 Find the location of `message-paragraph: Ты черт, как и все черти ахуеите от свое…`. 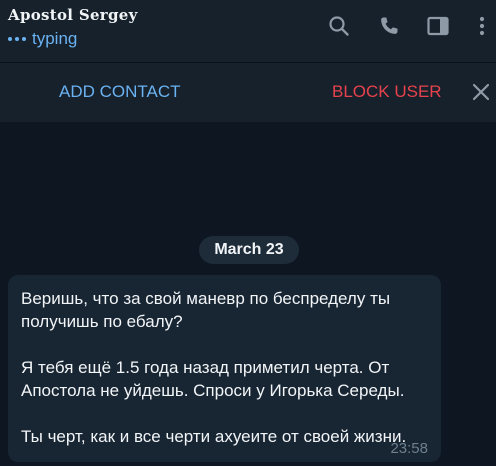

message-paragraph: Ты черт, как и все черти ахуеите от свое… is located at coordinates (214, 436).